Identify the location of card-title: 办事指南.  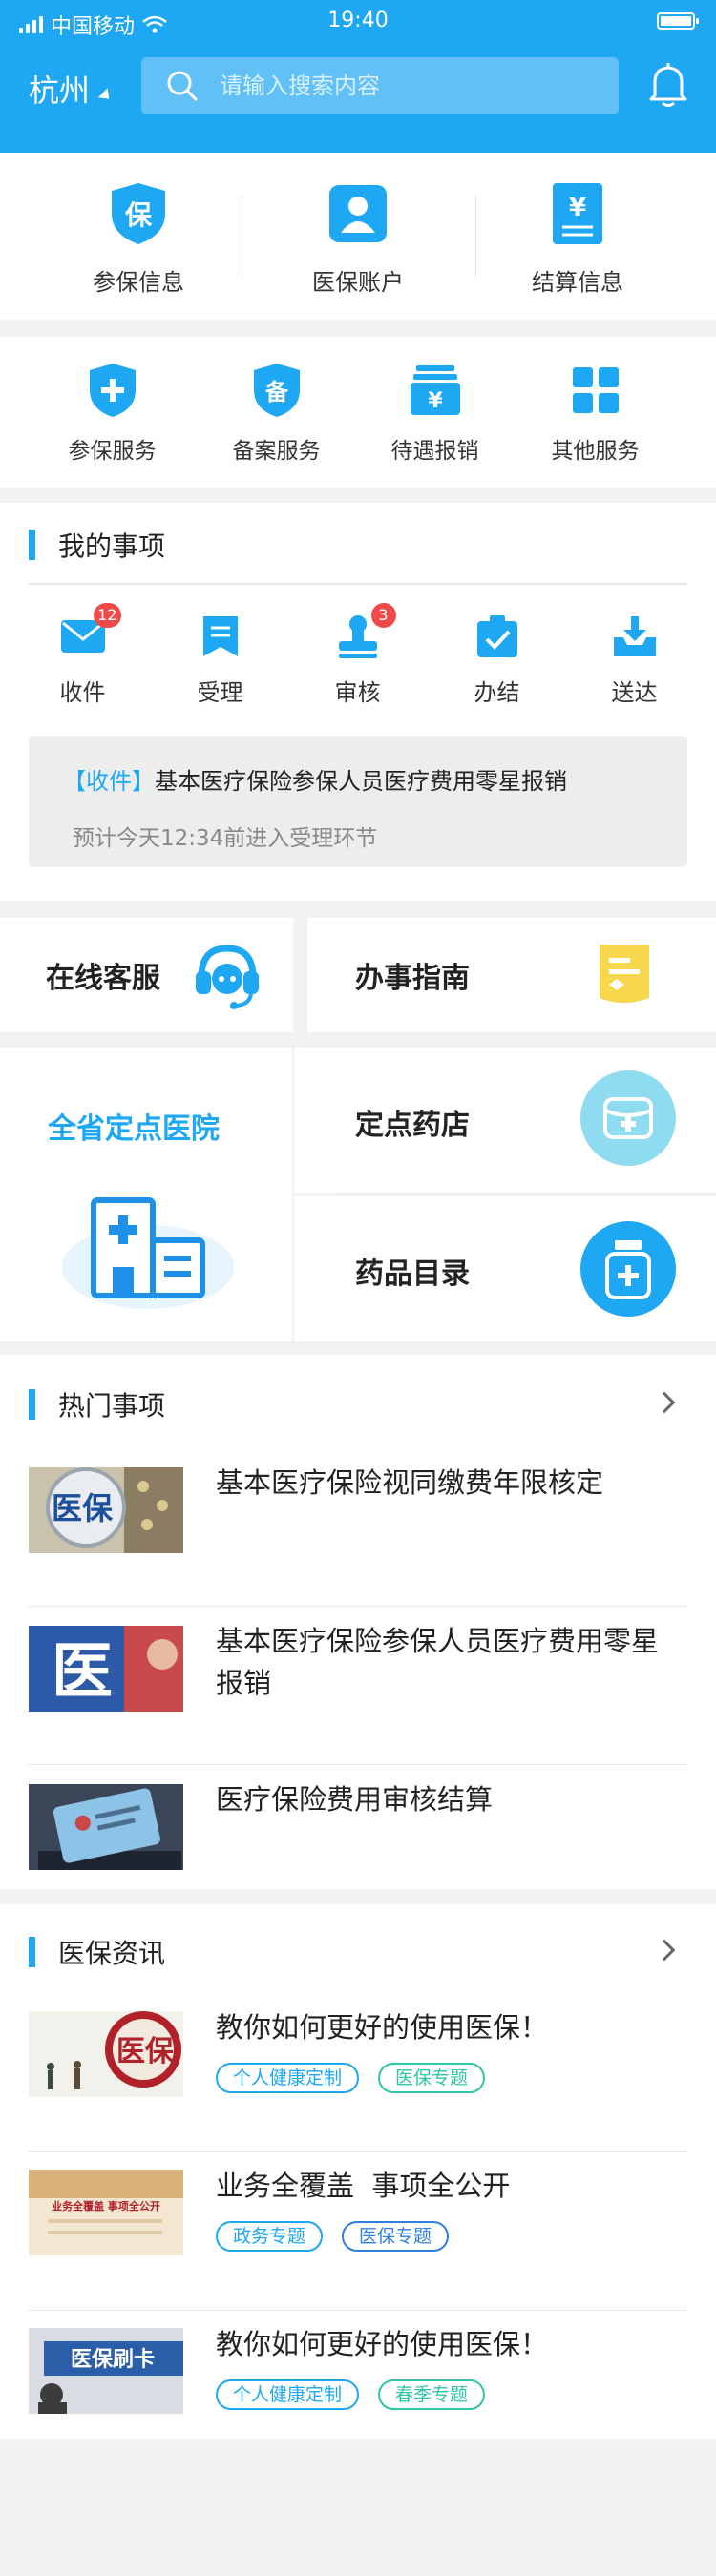
(412, 978).